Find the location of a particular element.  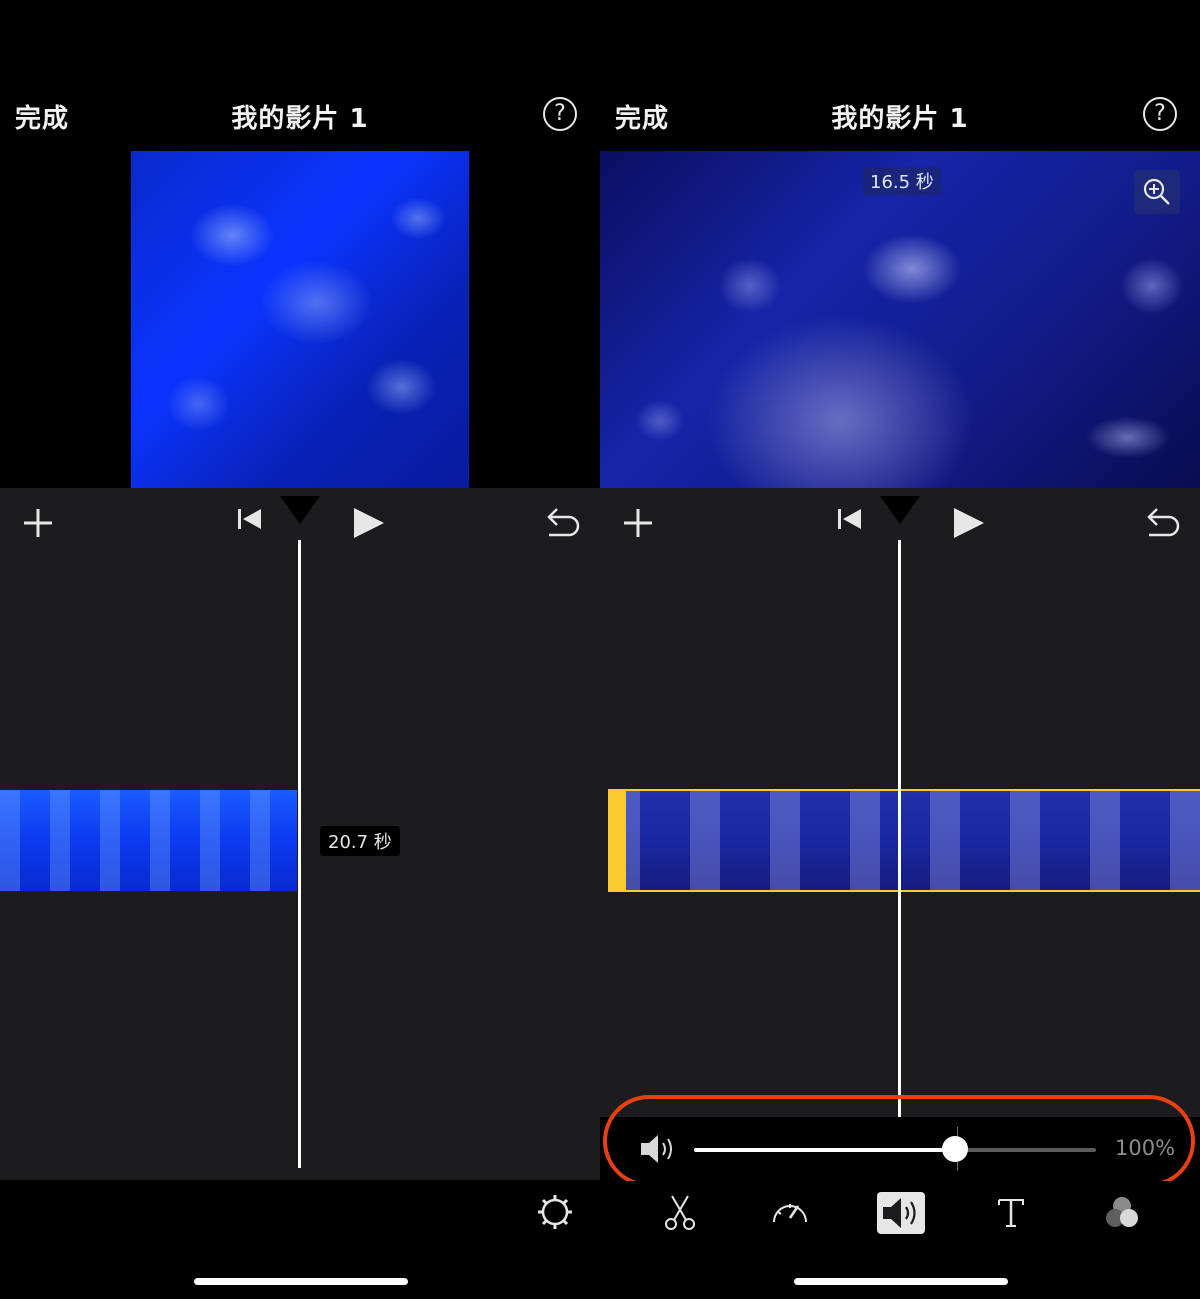

volume-icon is located at coordinates (899, 1213).